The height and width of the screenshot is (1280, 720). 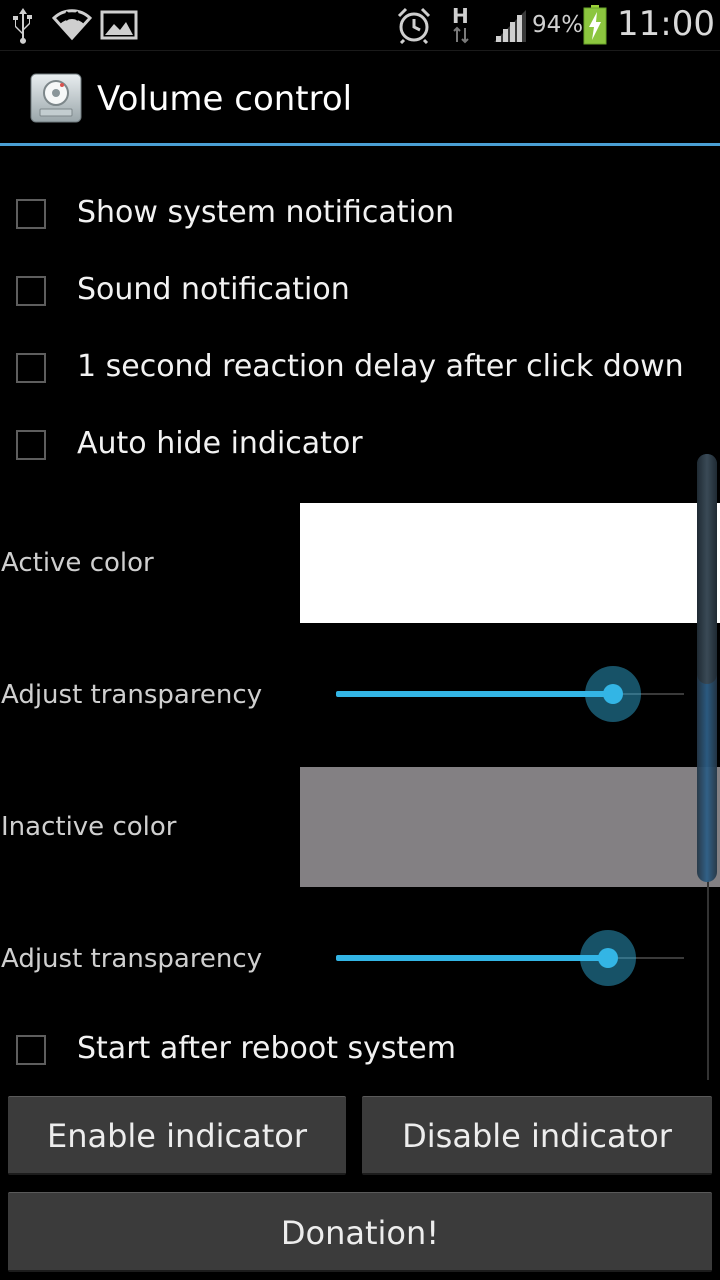 I want to click on donation-label: Donation!, so click(x=360, y=1233).